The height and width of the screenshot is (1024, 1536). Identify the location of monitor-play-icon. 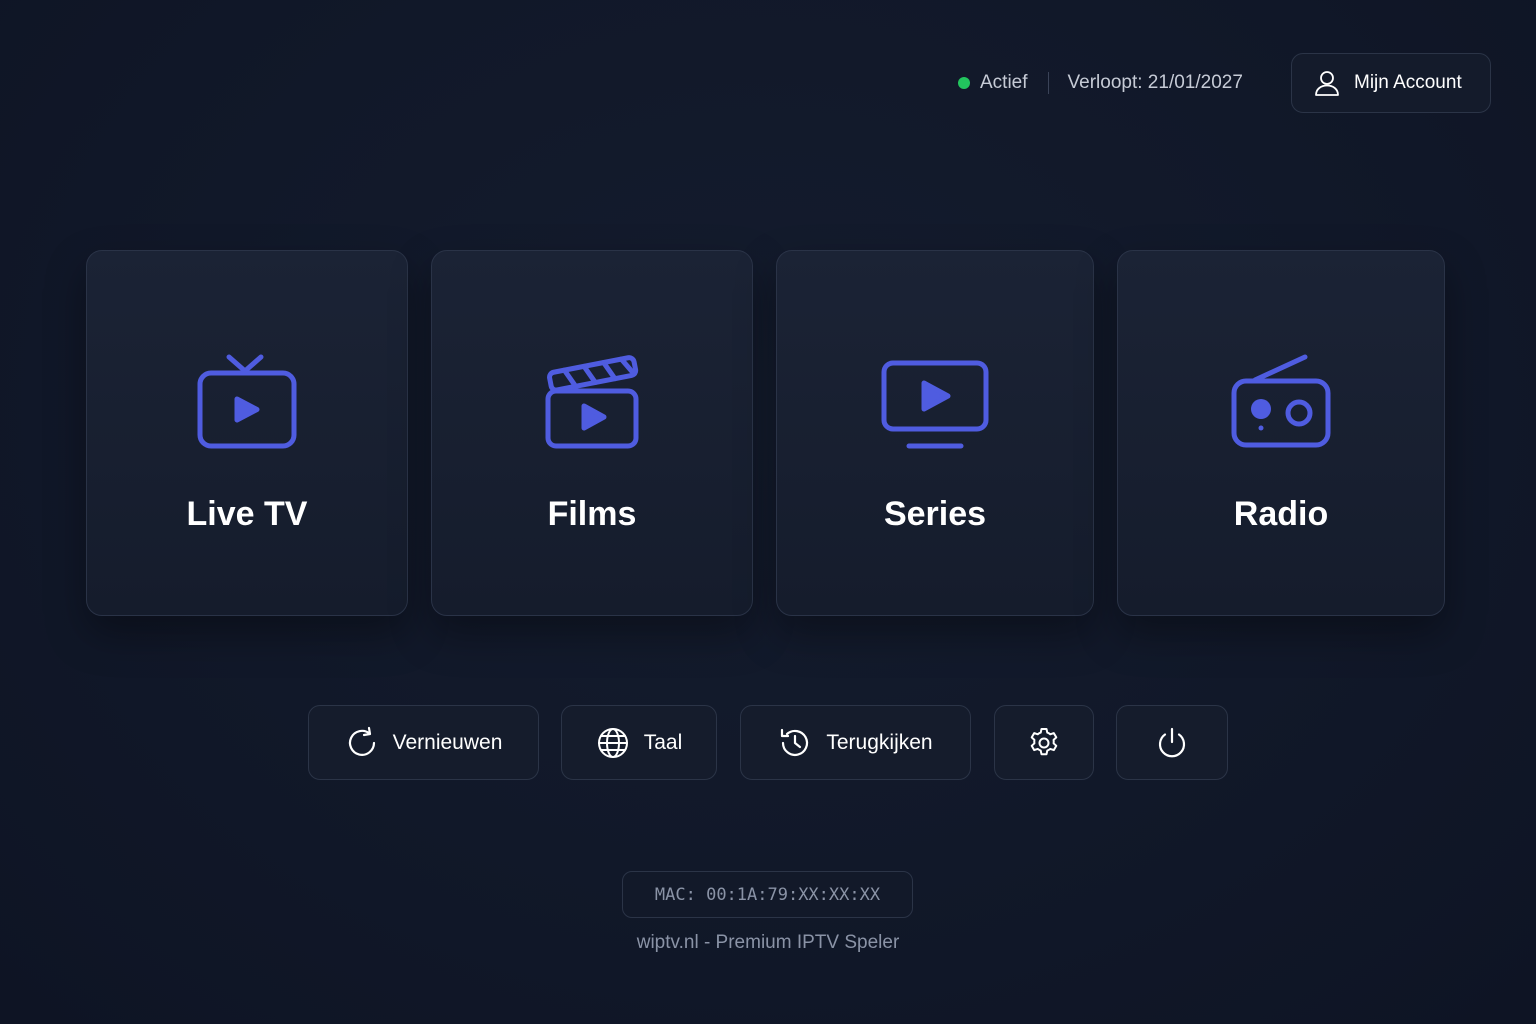
(935, 401).